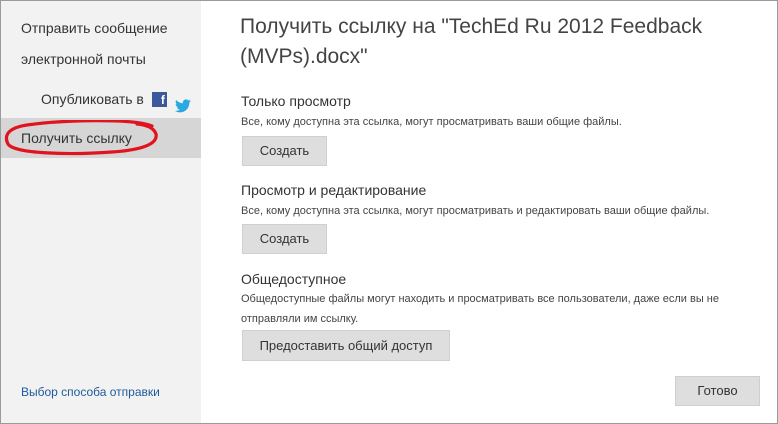  Describe the element at coordinates (346, 345) in the screenshot. I see `share-public-button: Предоставить общий доступ` at that location.